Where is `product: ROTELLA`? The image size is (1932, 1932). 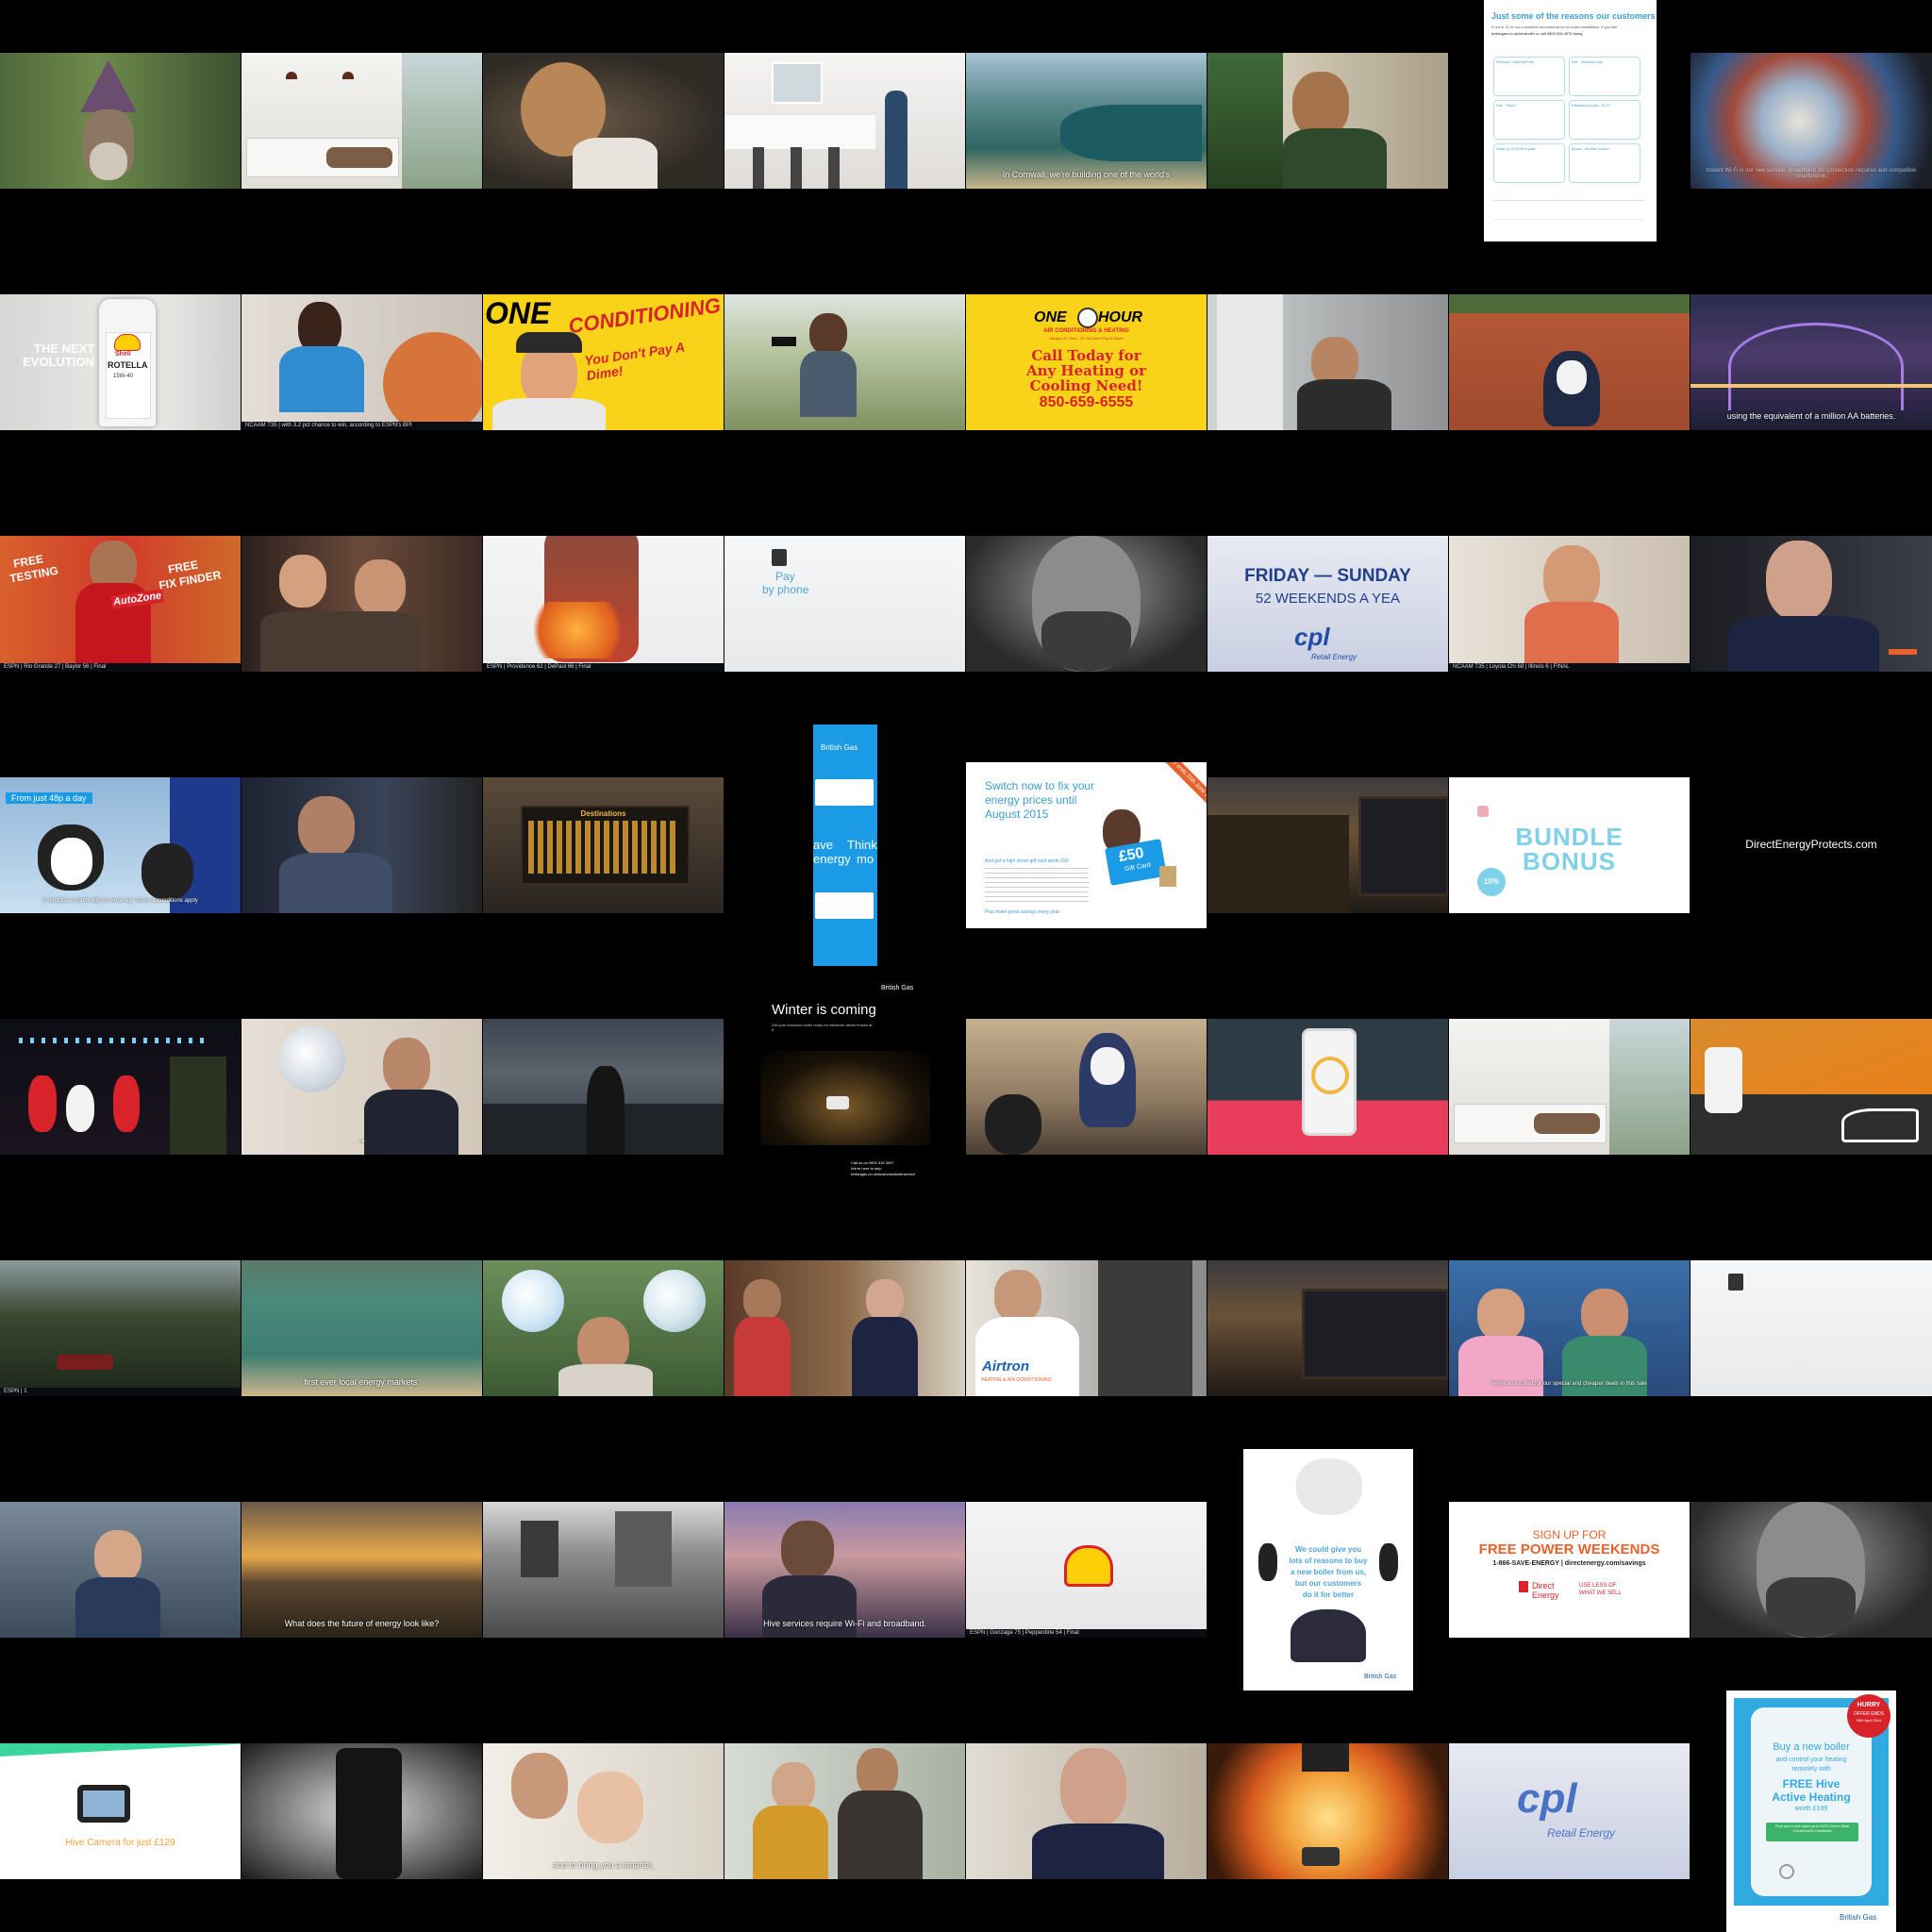
product: ROTELLA is located at coordinates (128, 365).